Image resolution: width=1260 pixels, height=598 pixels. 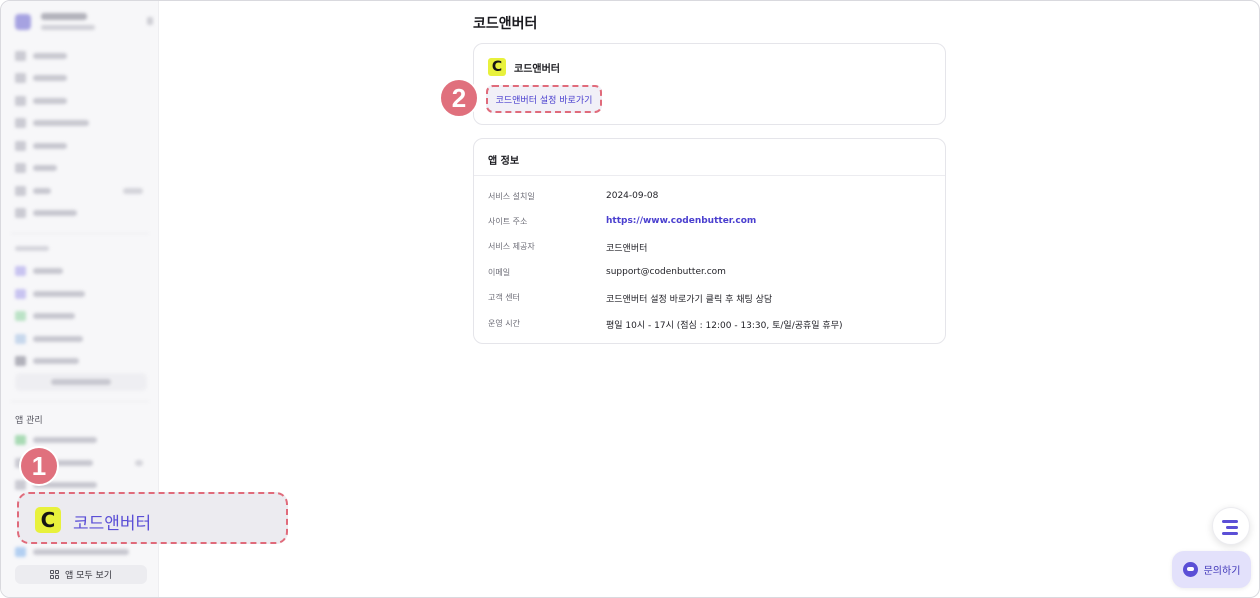 What do you see at coordinates (511, 246) in the screenshot?
I see `info-label: 서비스 제공자` at bounding box center [511, 246].